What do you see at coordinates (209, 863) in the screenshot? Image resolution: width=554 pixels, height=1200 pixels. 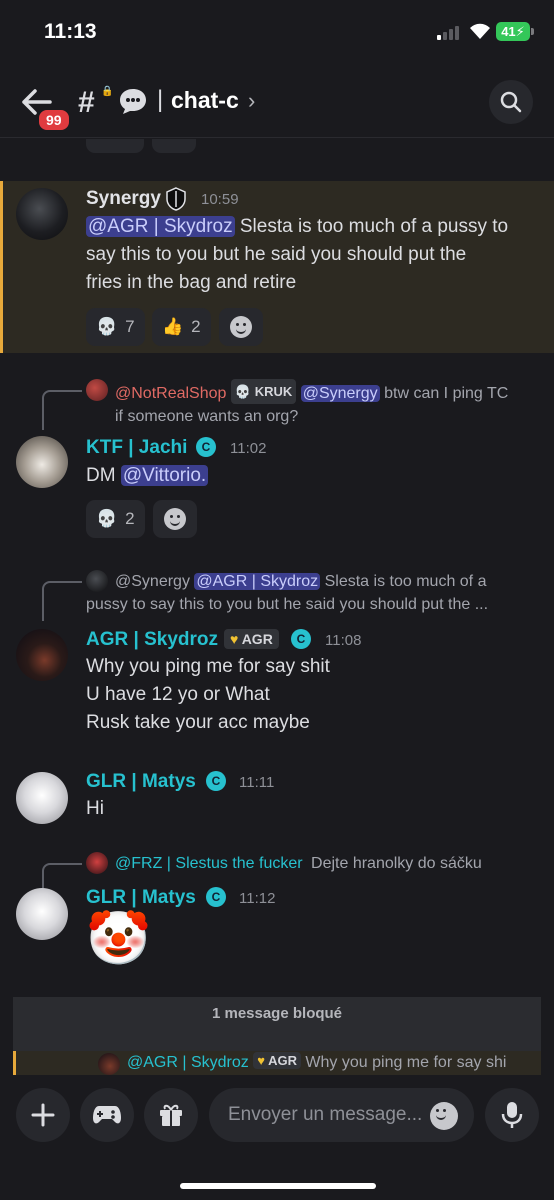 I see `reply-author: @FRZ | Slestus the fucker` at bounding box center [209, 863].